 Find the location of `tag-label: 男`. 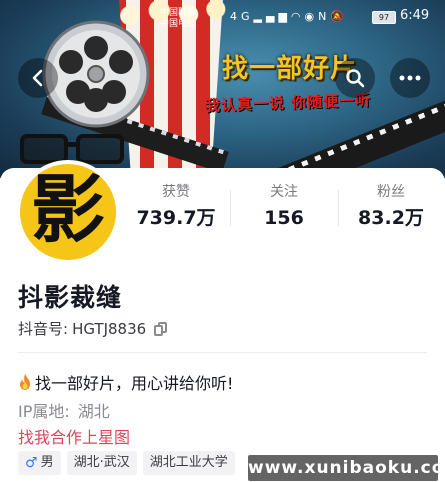

tag-label: 男 is located at coordinates (47, 462).